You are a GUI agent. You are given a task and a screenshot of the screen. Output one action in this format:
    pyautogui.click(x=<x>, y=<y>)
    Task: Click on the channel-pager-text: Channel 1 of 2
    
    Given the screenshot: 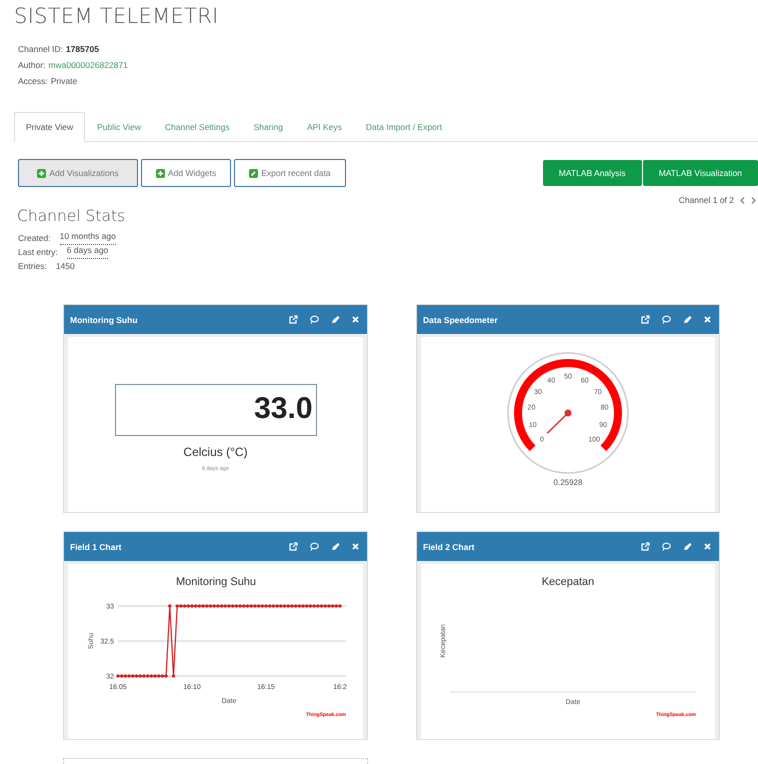 What is the action you would take?
    pyautogui.click(x=706, y=200)
    